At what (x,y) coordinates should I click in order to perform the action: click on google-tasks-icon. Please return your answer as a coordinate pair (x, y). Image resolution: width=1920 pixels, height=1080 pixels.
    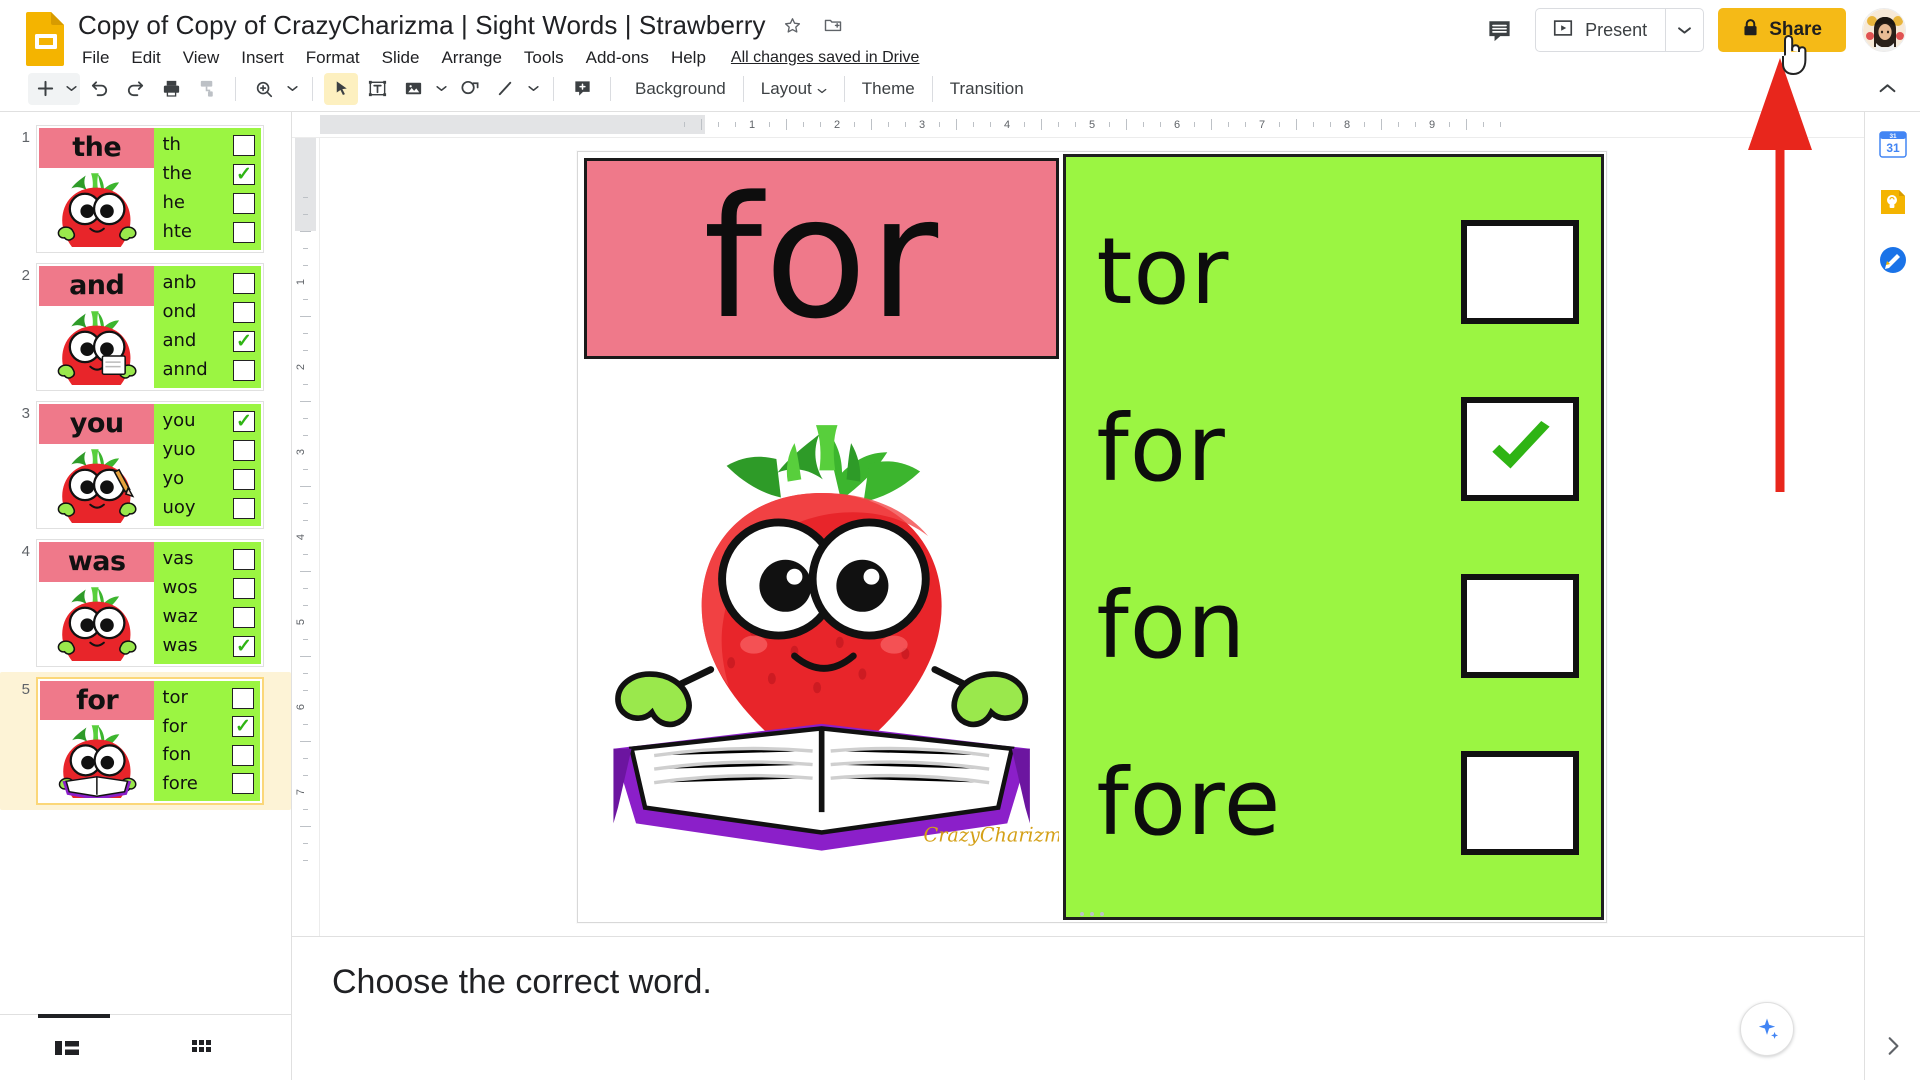
    Looking at the image, I should click on (1893, 260).